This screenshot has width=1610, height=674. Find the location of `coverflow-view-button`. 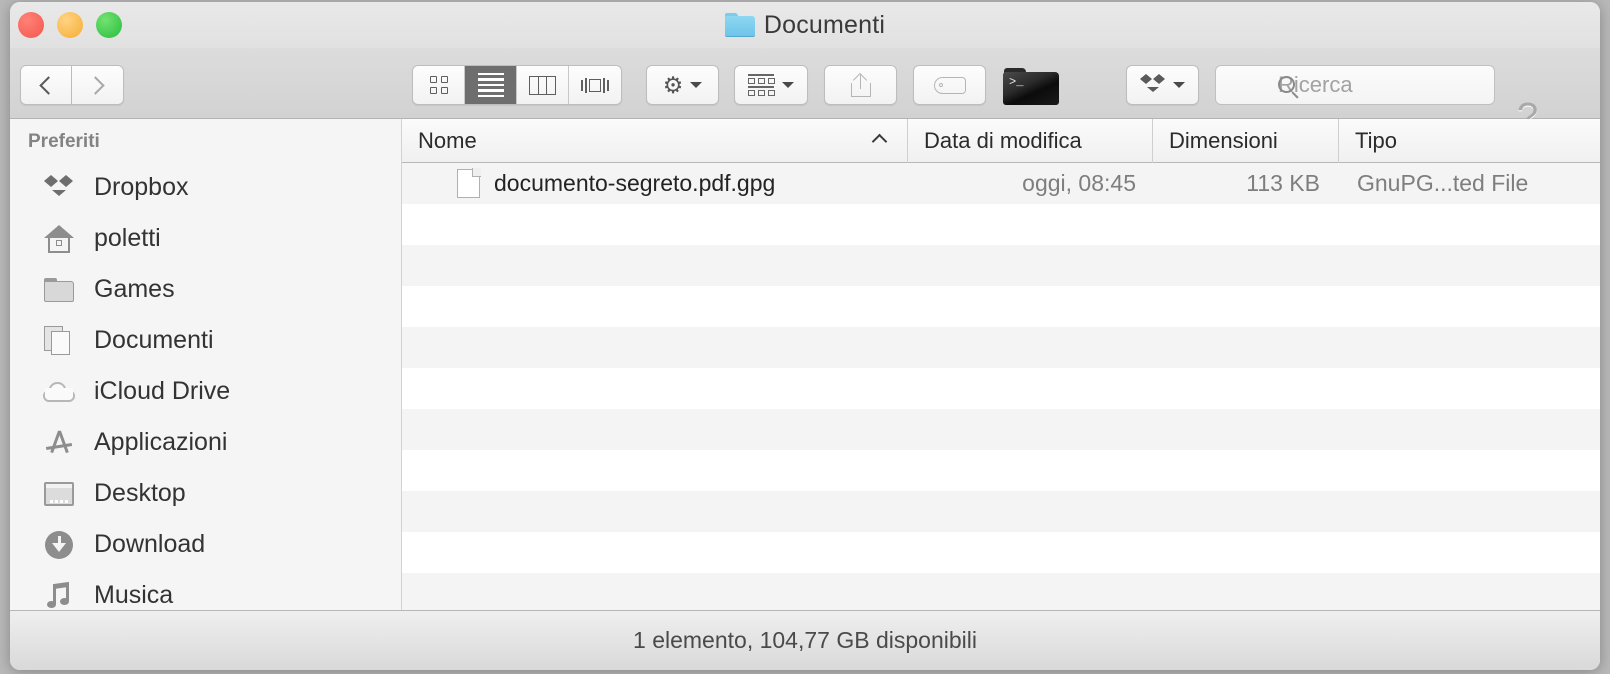

coverflow-view-button is located at coordinates (595, 85).